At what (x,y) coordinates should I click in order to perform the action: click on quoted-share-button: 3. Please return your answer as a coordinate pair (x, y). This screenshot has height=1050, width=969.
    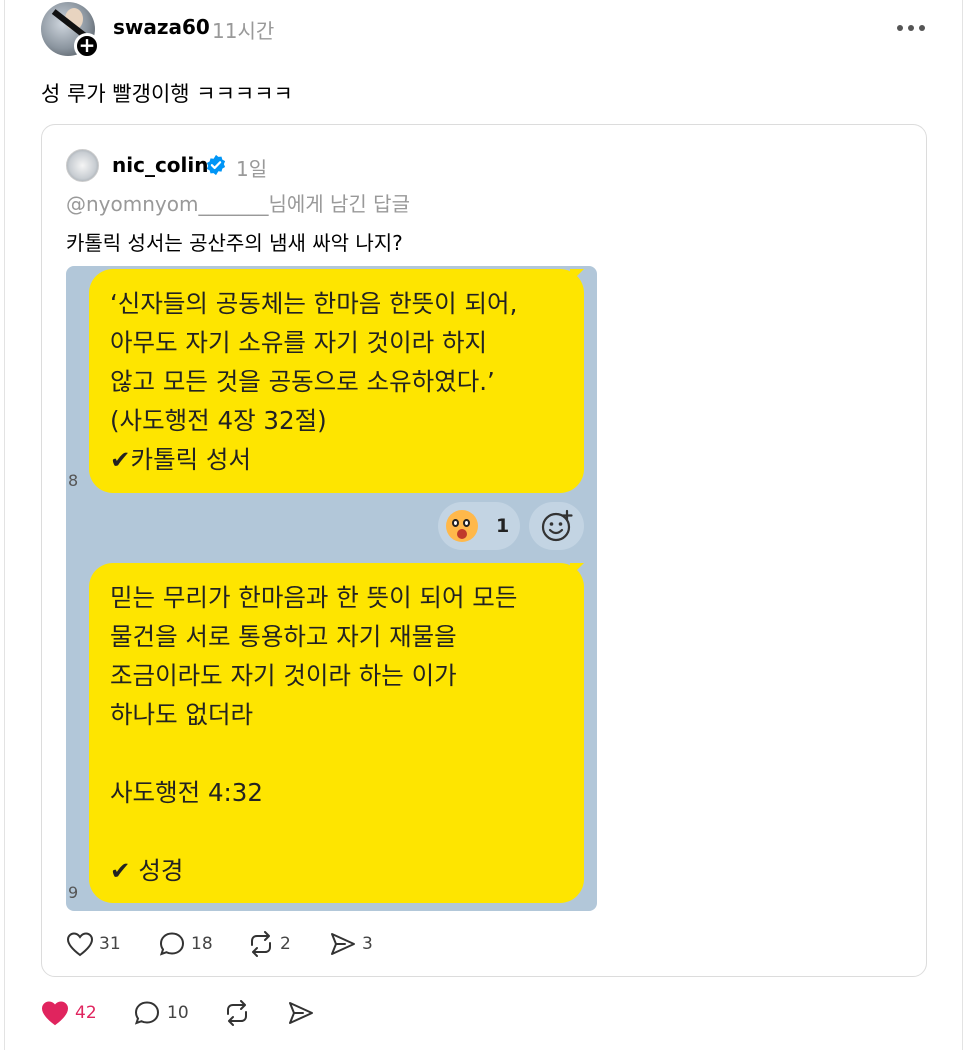
    Looking at the image, I should click on (351, 944).